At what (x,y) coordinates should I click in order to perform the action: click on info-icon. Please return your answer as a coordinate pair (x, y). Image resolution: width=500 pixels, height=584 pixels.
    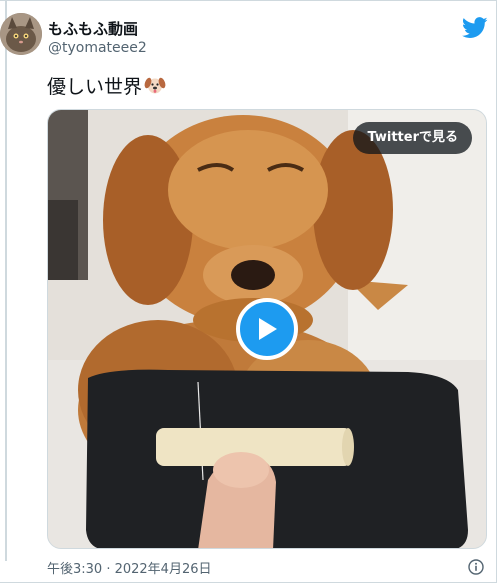
    Looking at the image, I should click on (476, 567).